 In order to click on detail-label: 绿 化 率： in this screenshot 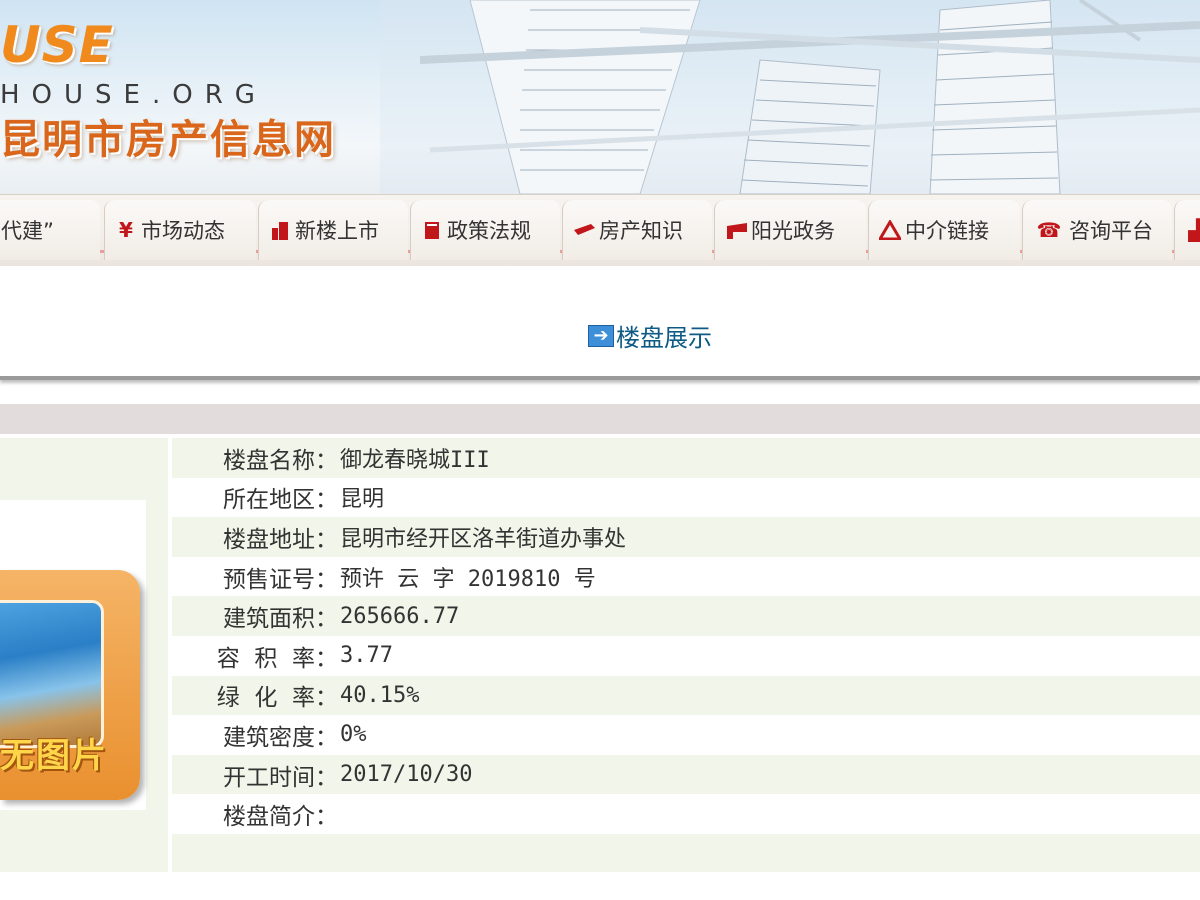, I will do `click(277, 698)`.